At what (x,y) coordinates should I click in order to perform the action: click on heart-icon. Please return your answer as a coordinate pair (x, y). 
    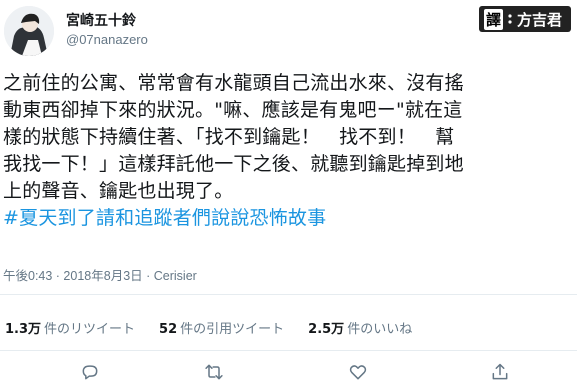
    Looking at the image, I should click on (358, 372).